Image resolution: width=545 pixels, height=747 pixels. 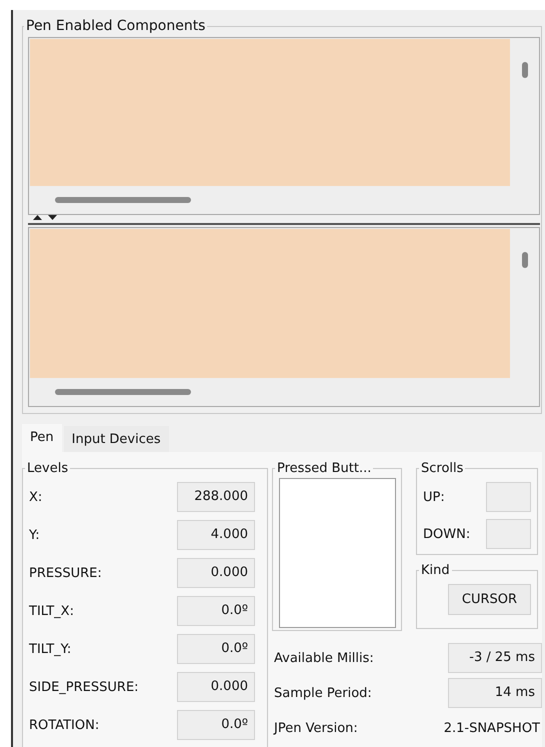 What do you see at coordinates (35, 497) in the screenshot?
I see `field-label: X:` at bounding box center [35, 497].